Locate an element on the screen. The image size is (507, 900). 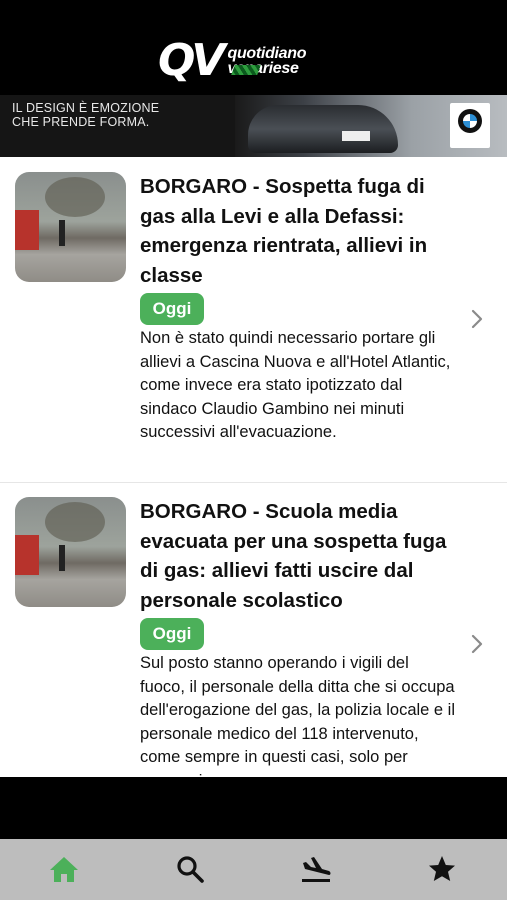
tab-arrivals is located at coordinates (316, 869).